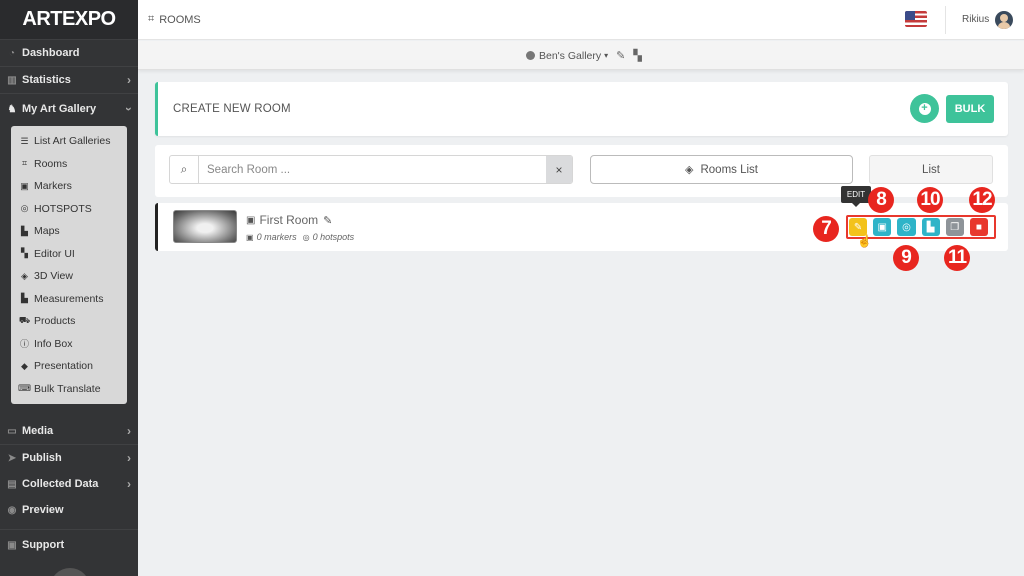 This screenshot has width=1024, height=576. Describe the element at coordinates (69, 431) in the screenshot. I see `sidebar-item-media: ▭ Media ›` at that location.